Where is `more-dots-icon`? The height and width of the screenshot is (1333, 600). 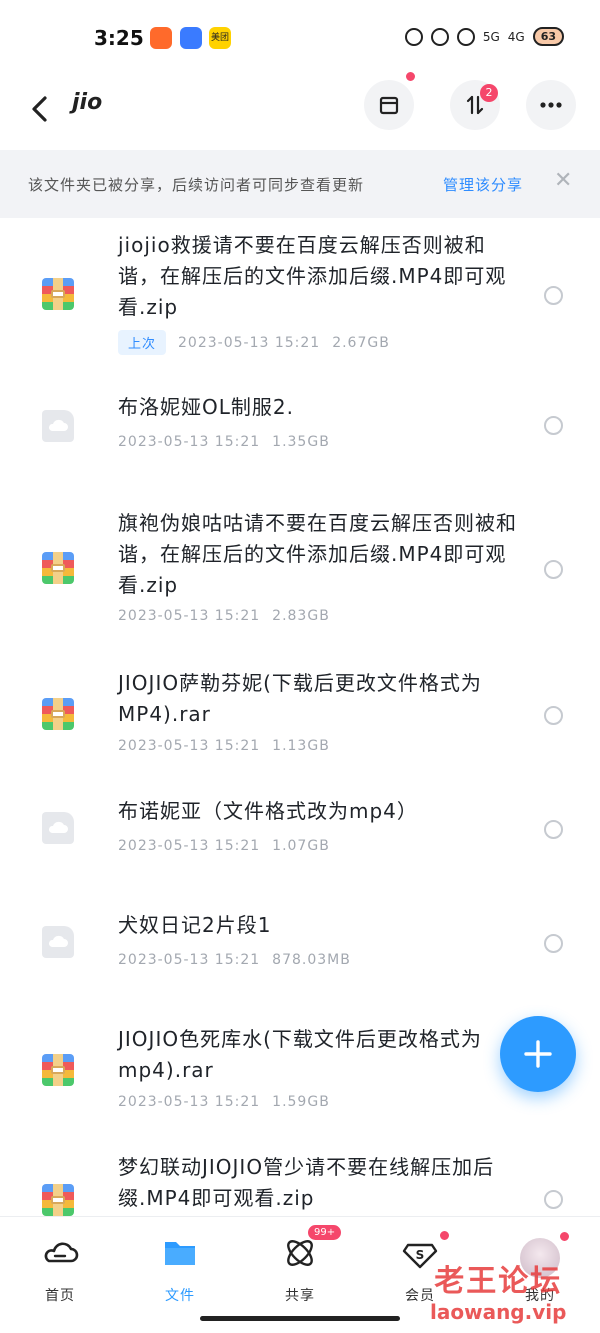
more-dots-icon is located at coordinates (551, 105).